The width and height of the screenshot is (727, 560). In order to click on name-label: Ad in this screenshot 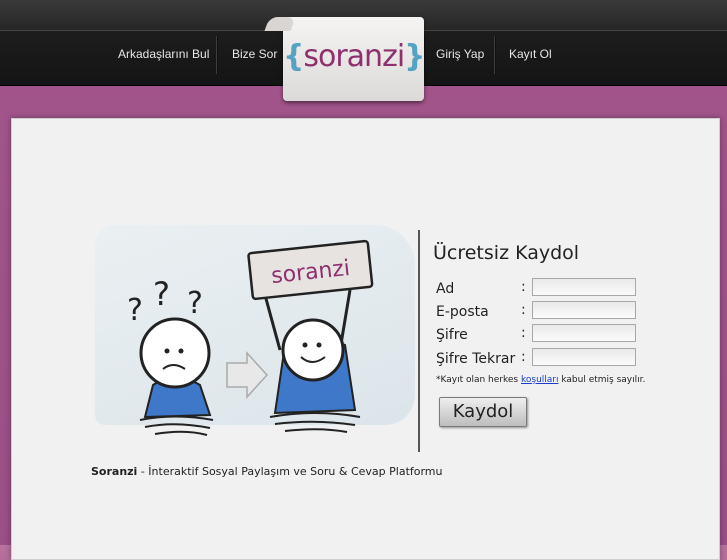, I will do `click(445, 289)`.